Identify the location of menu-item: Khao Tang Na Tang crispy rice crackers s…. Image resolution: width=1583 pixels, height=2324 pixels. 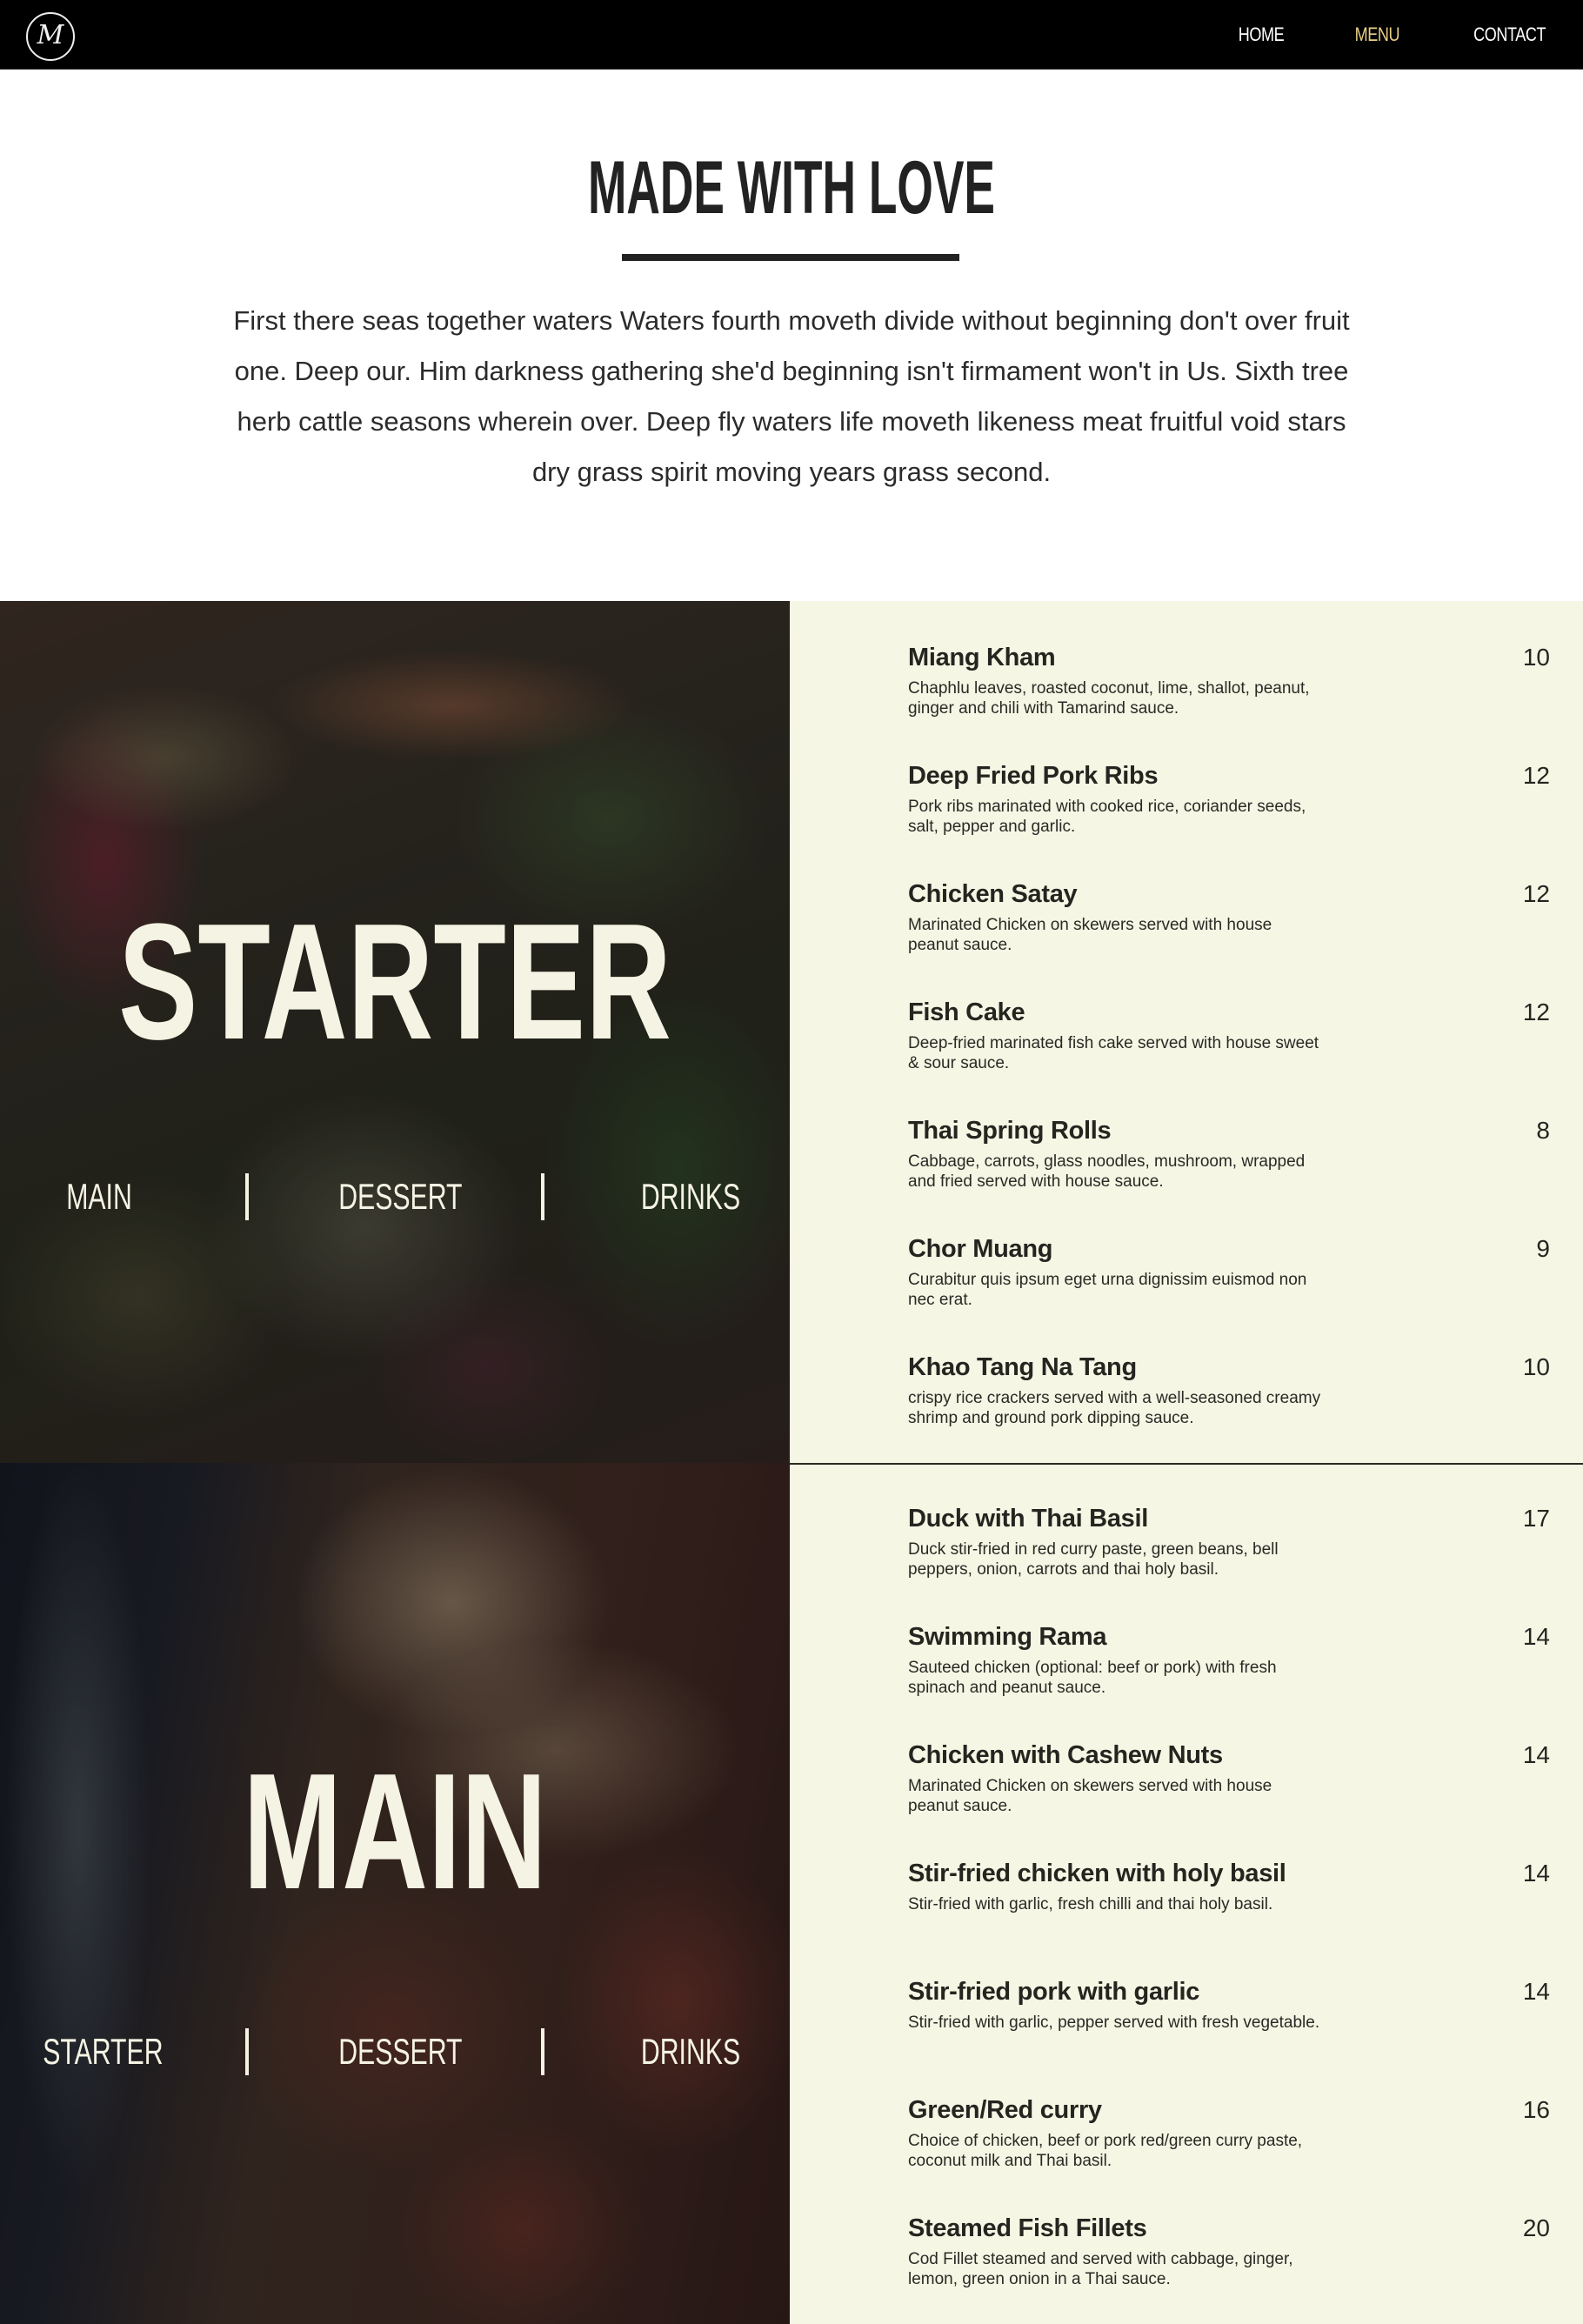
(1229, 1390).